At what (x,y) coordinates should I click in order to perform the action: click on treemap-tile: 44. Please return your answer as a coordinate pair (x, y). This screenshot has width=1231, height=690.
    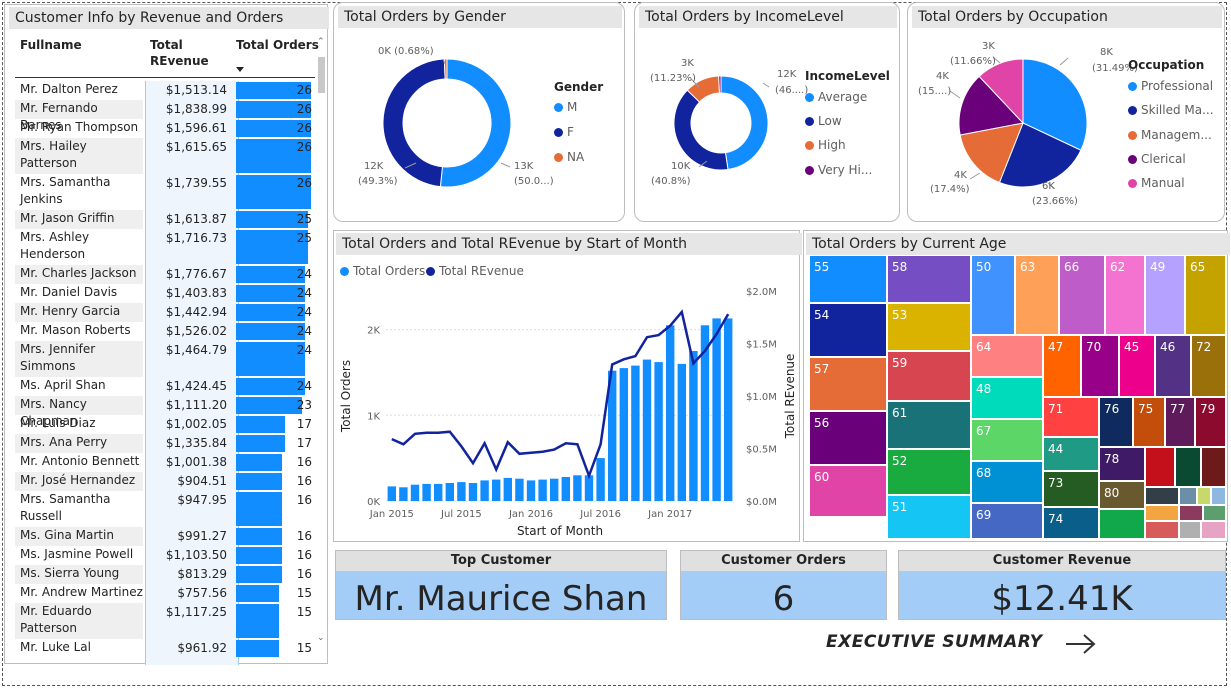
    Looking at the image, I should click on (1071, 454).